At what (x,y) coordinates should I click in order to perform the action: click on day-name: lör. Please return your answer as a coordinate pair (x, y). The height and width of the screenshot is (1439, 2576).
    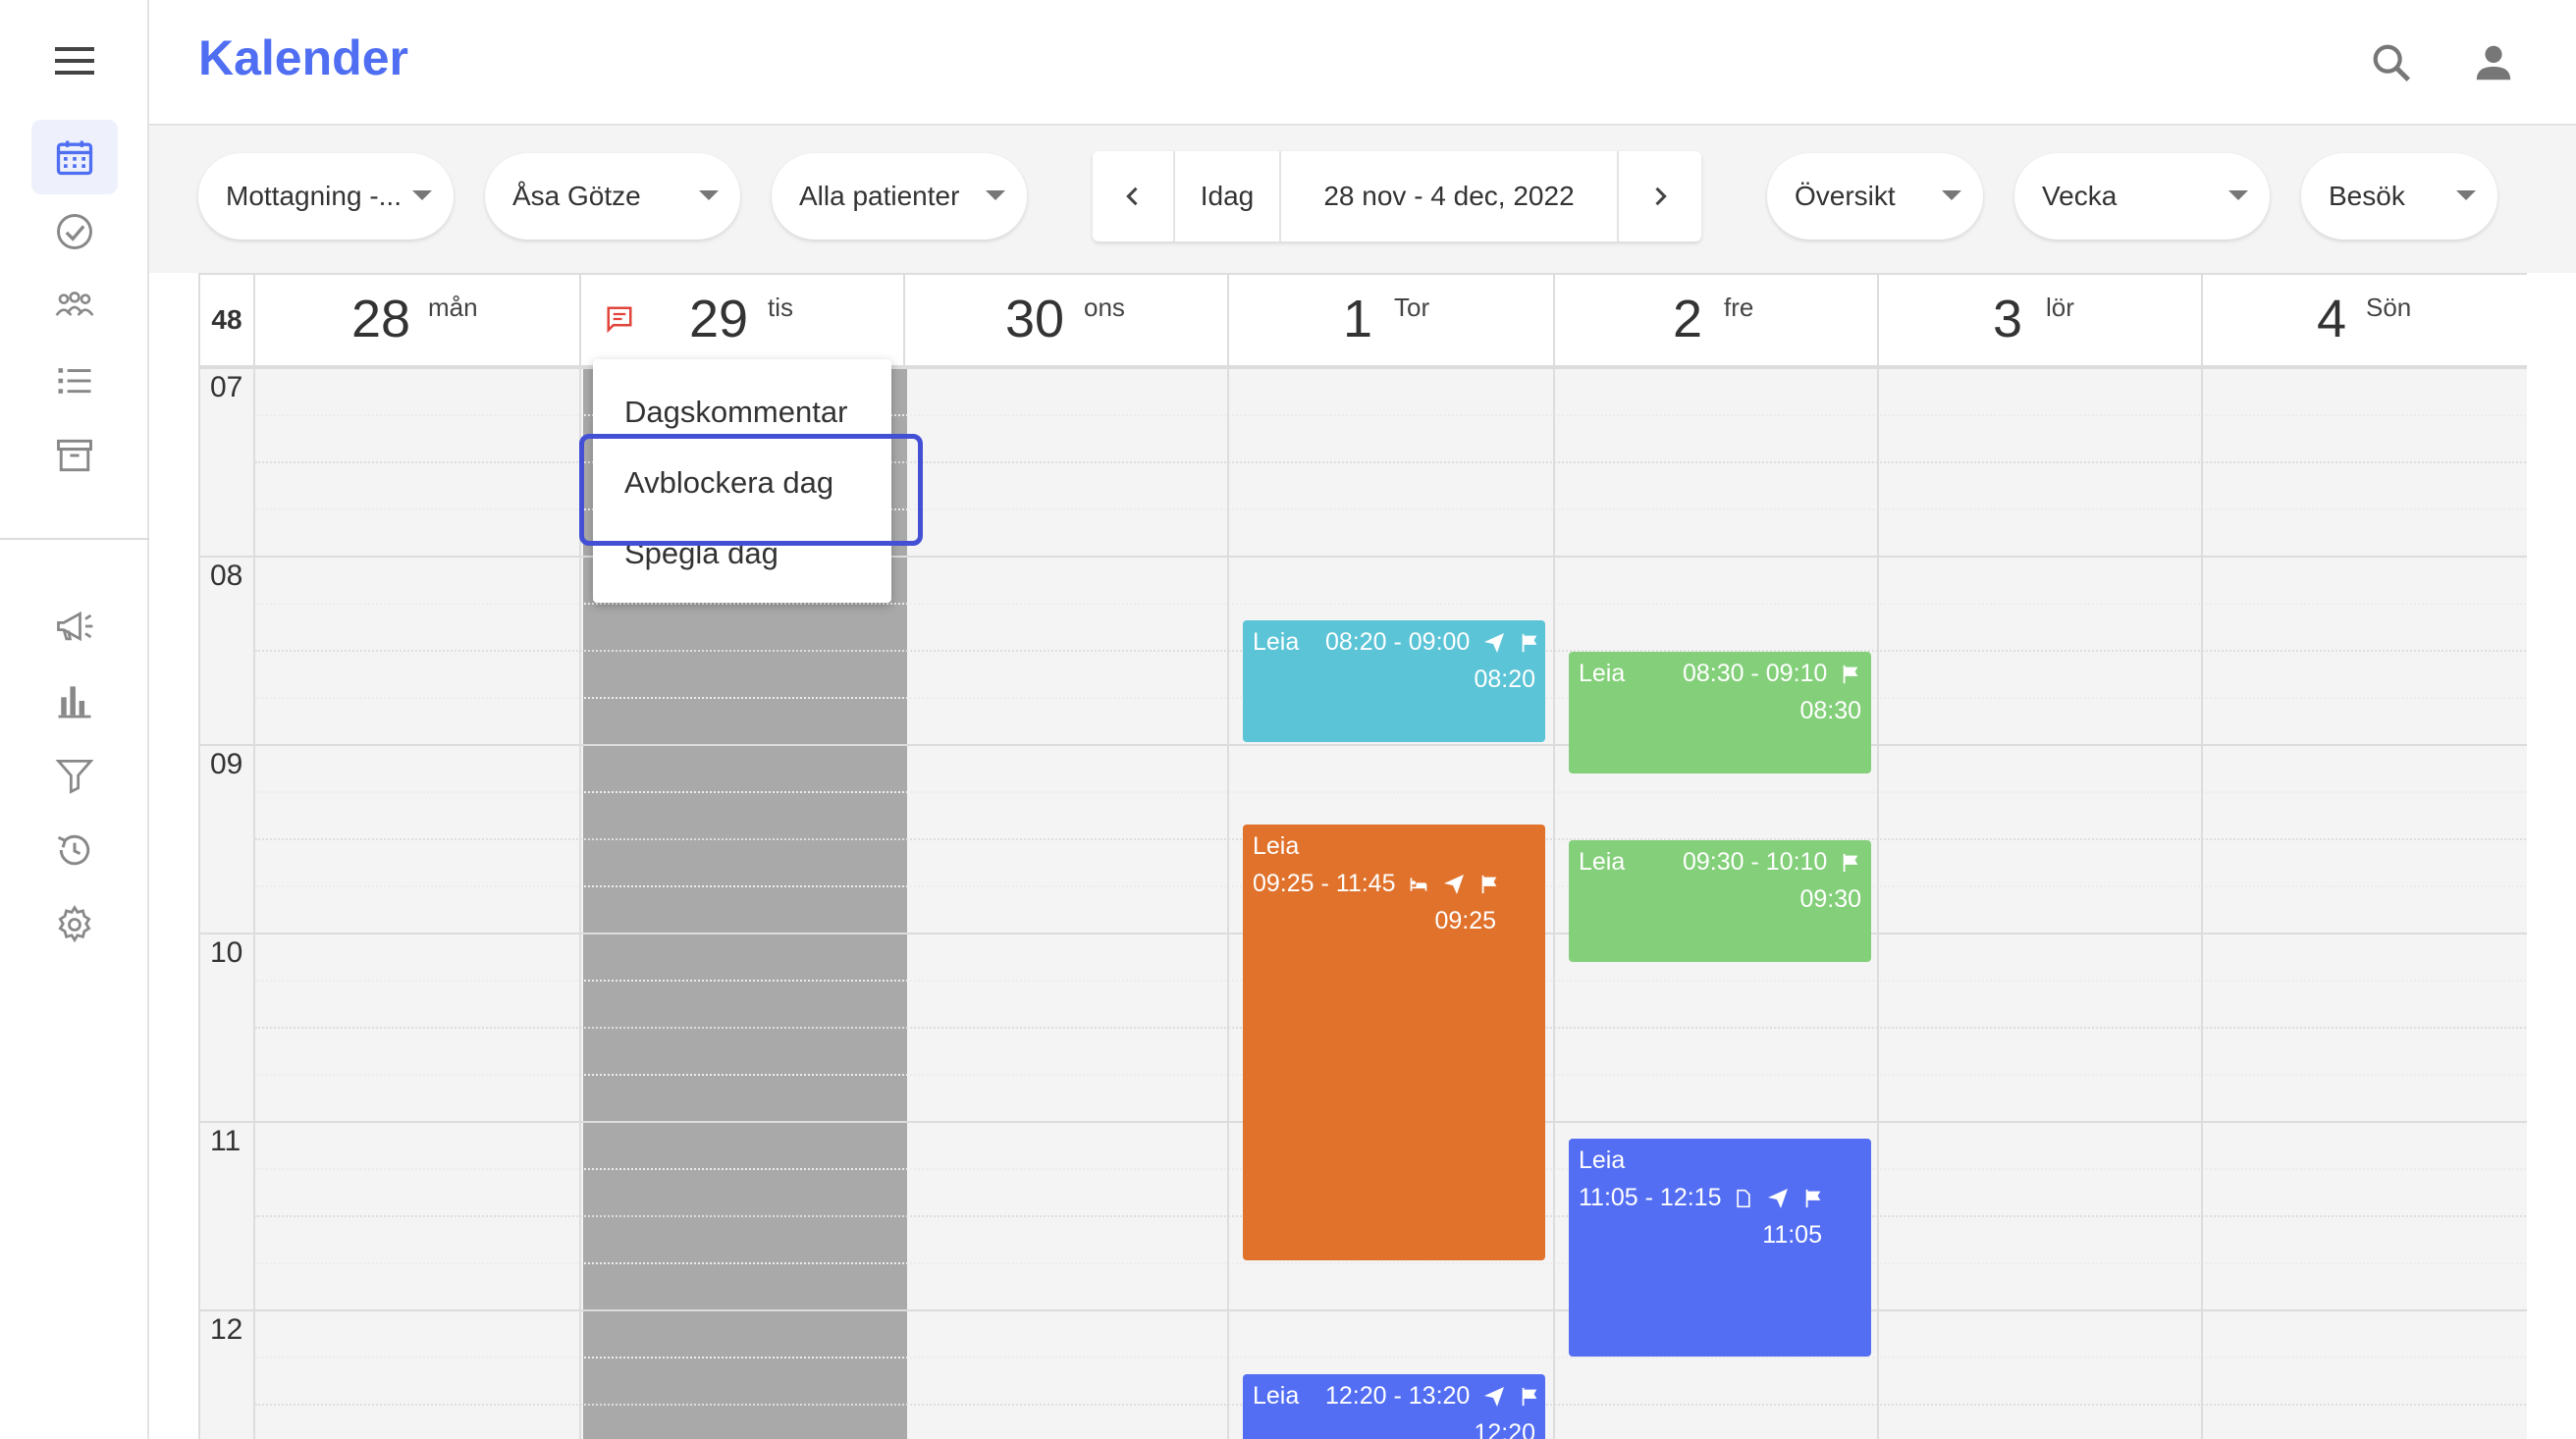
    Looking at the image, I should click on (2060, 307).